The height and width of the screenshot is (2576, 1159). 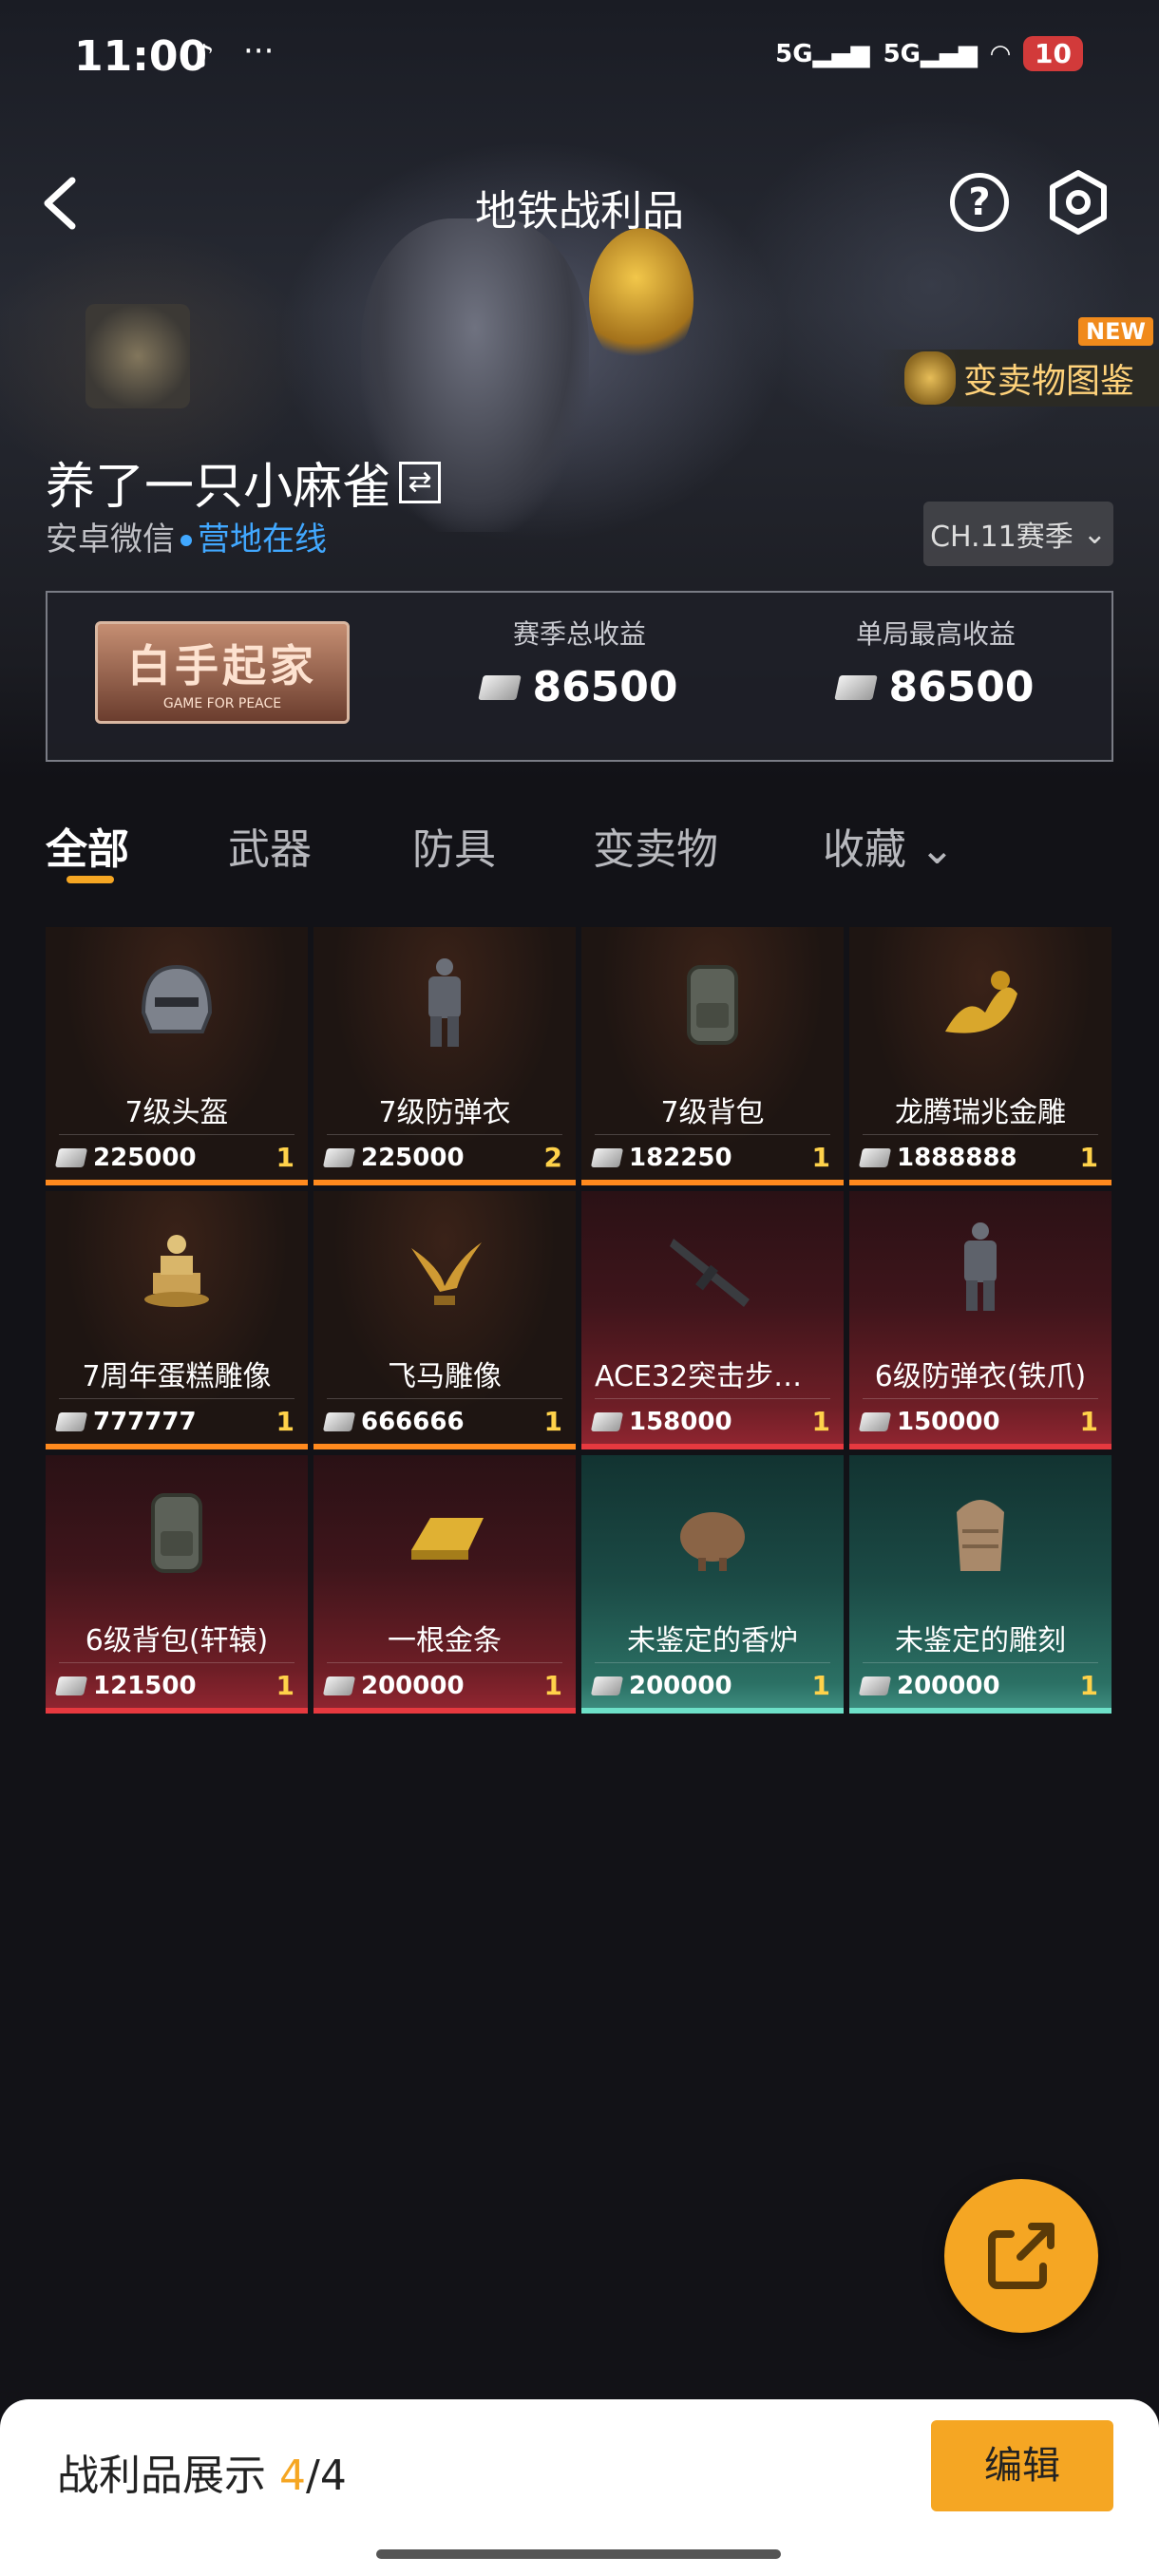 I want to click on active-tab-indicator, so click(x=90, y=879).